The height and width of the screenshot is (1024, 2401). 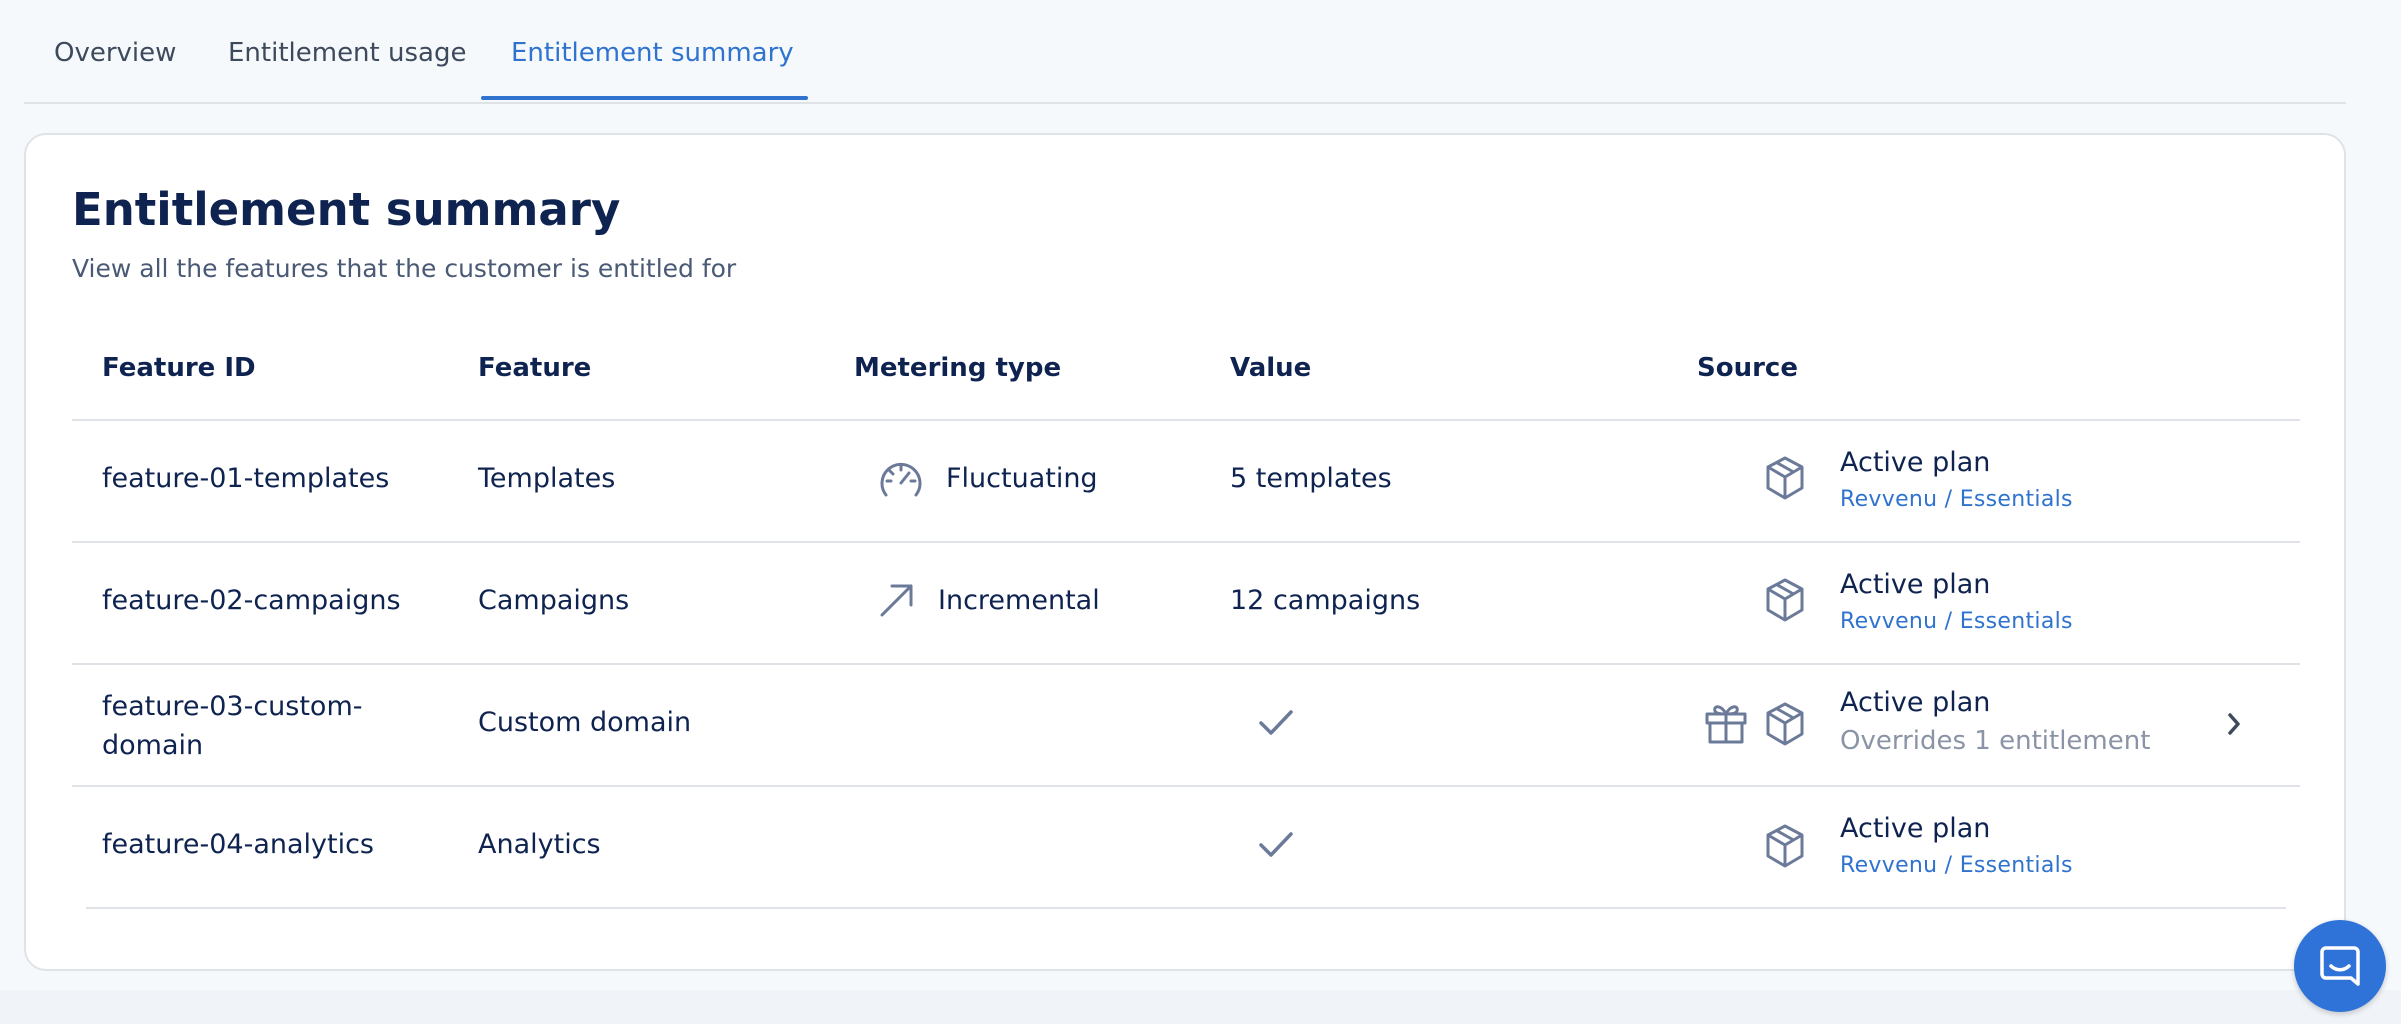 What do you see at coordinates (238, 844) in the screenshot?
I see `feature-id-cell: feature-04-analytics` at bounding box center [238, 844].